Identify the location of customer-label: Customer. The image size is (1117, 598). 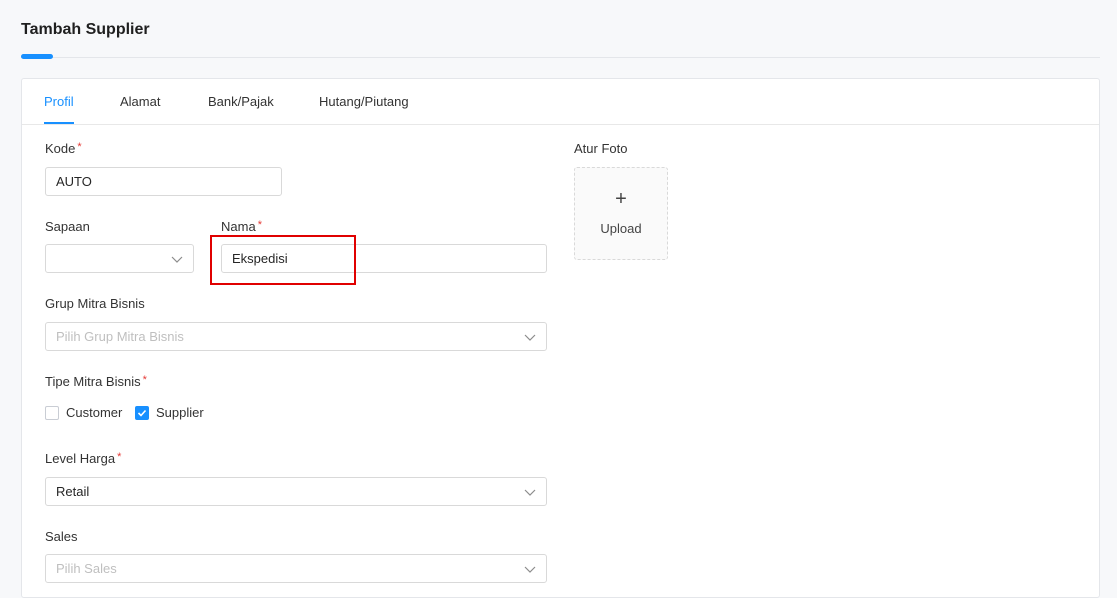
(94, 412).